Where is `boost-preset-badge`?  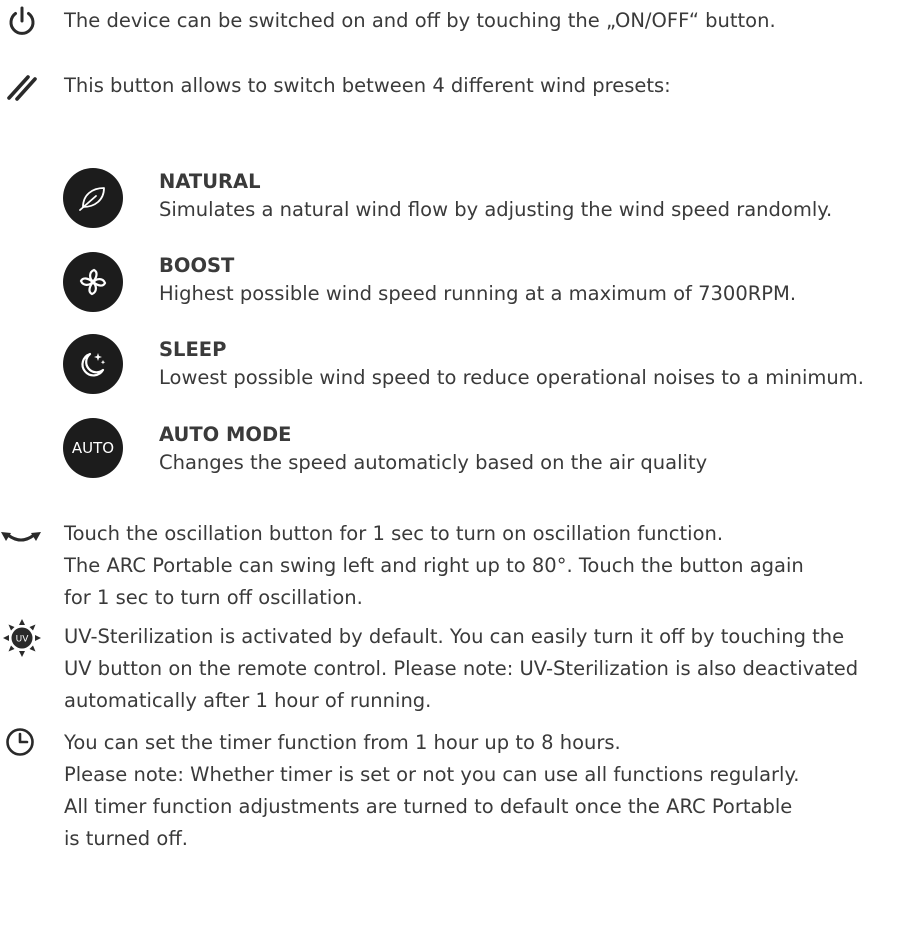
boost-preset-badge is located at coordinates (93, 282).